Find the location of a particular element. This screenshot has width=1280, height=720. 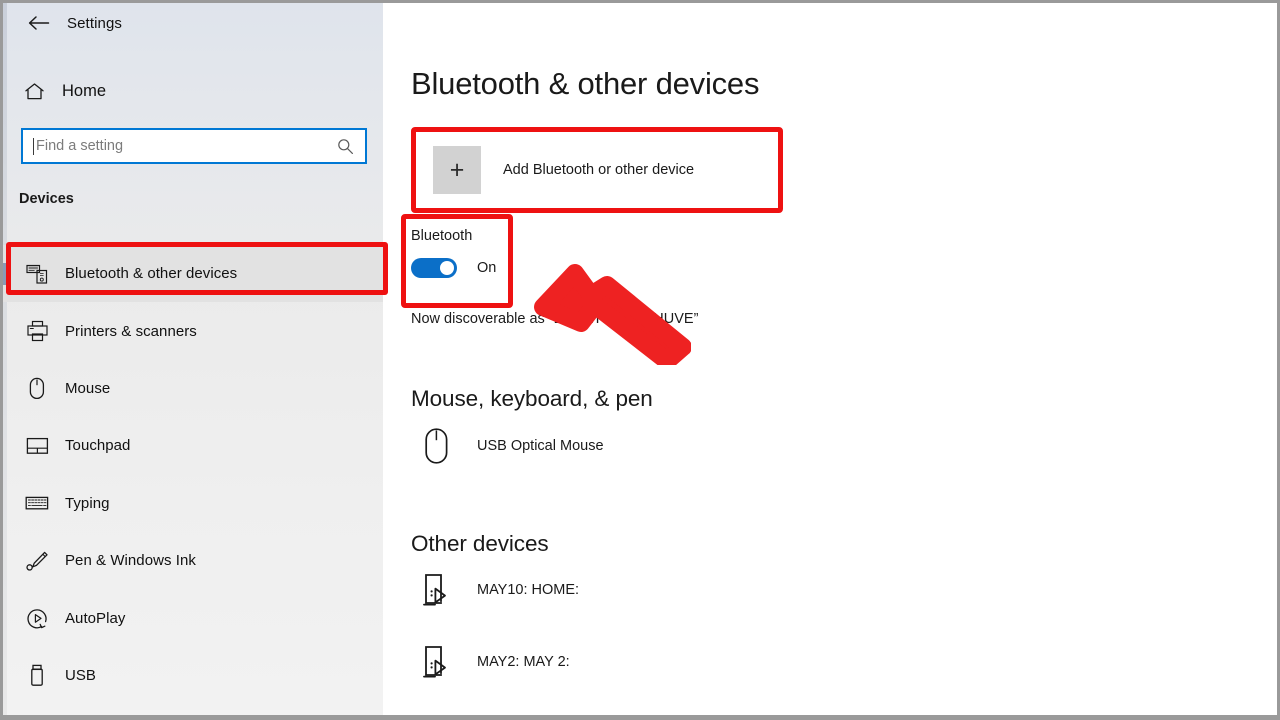

printer-icon is located at coordinates (37, 331).